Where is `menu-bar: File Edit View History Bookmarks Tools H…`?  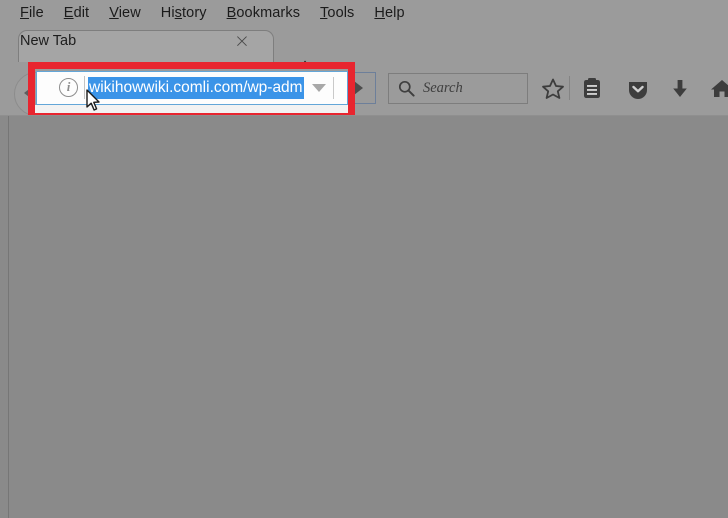 menu-bar: File Edit View History Bookmarks Tools H… is located at coordinates (364, 13).